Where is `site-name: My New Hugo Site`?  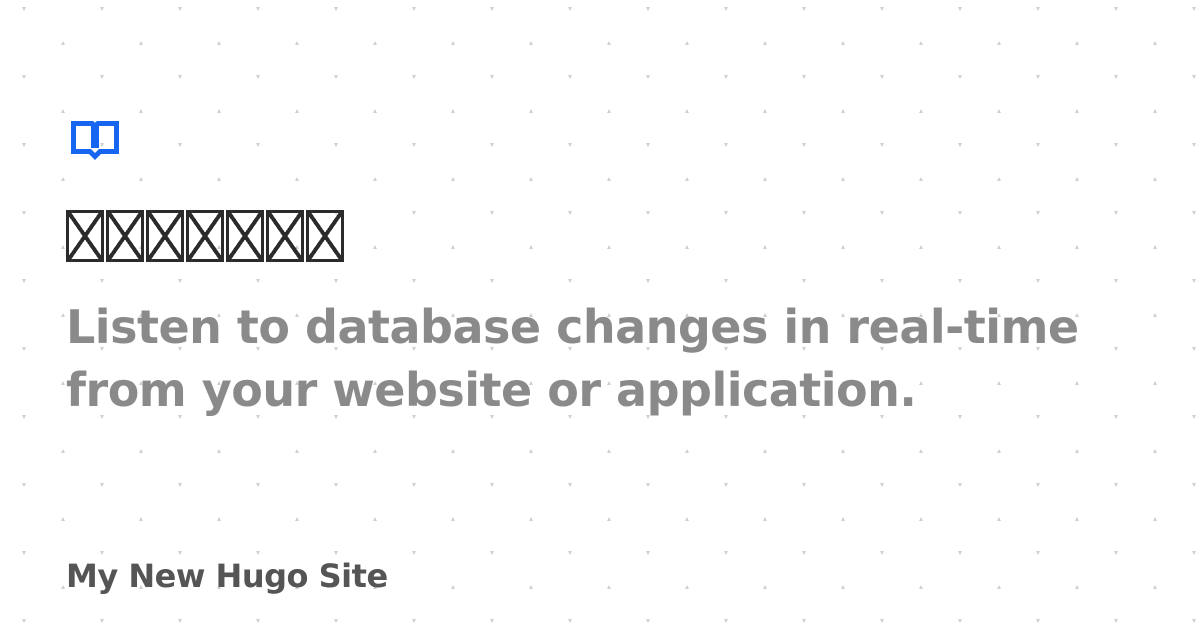
site-name: My New Hugo Site is located at coordinates (227, 576).